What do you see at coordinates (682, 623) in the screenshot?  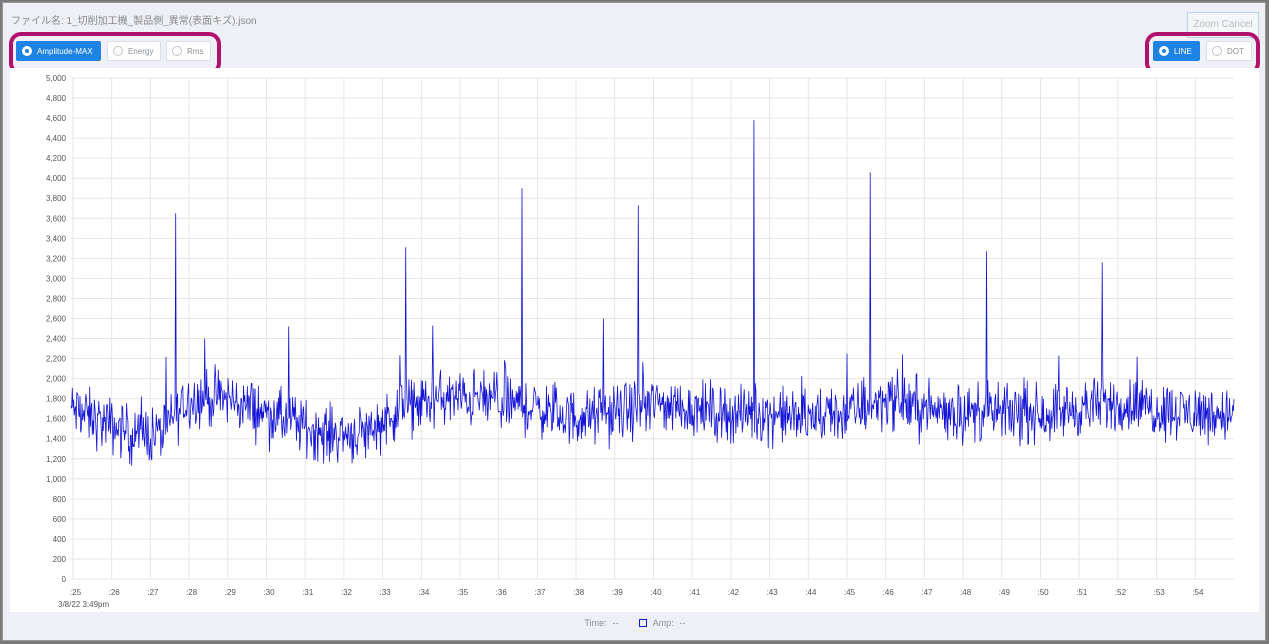 I see `amp-value: --` at bounding box center [682, 623].